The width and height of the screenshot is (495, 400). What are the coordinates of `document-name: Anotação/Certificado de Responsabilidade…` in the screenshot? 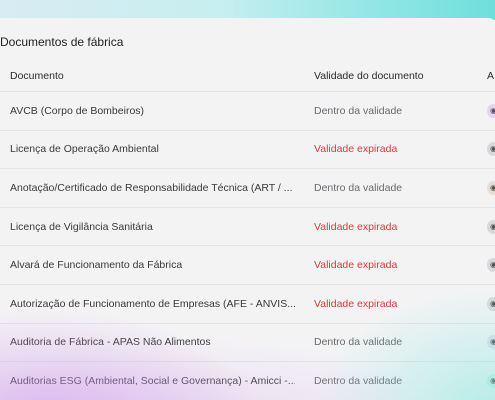 It's located at (151, 187).